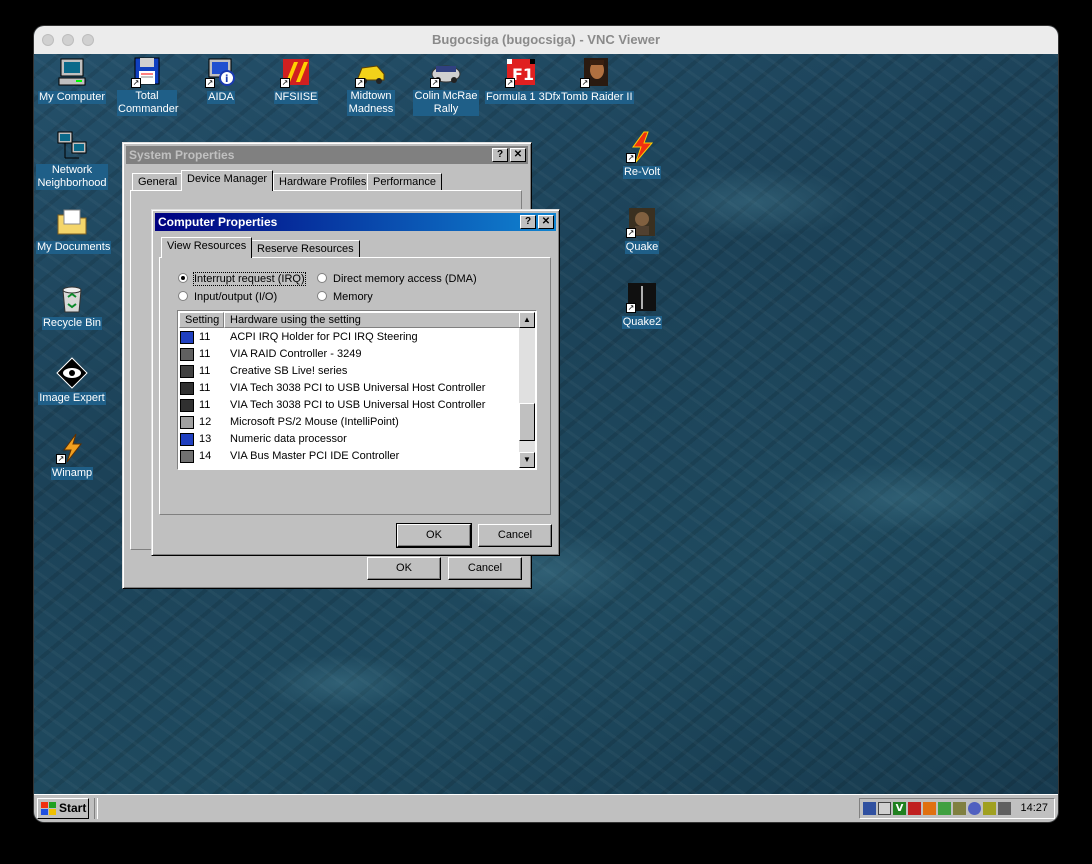  Describe the element at coordinates (183, 278) in the screenshot. I see `radio-dot` at that location.